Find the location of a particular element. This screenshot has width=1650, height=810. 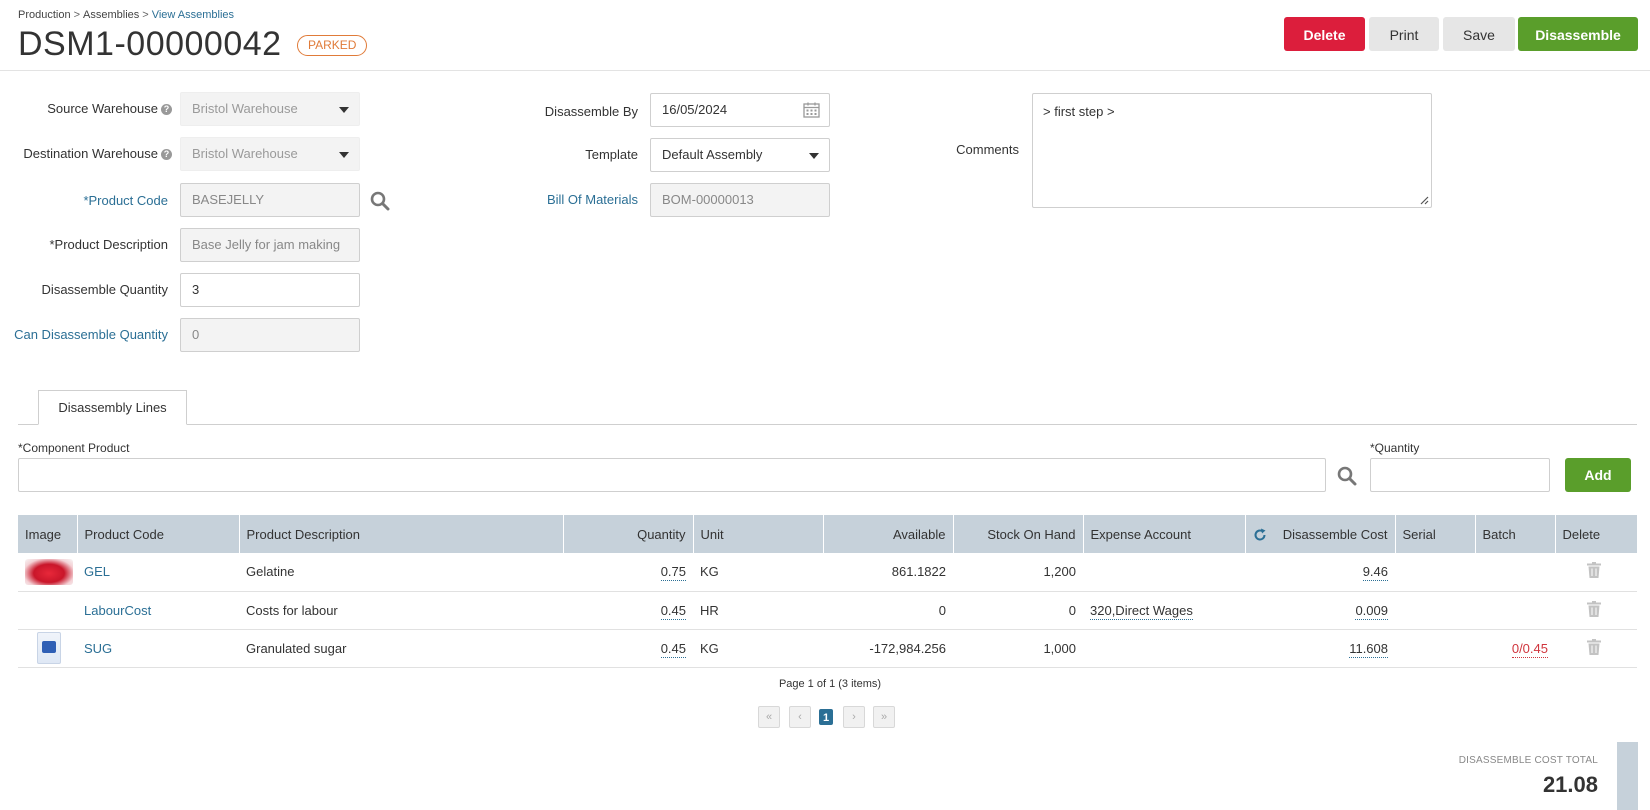

comments-textarea: > first step > is located at coordinates (1232, 150).